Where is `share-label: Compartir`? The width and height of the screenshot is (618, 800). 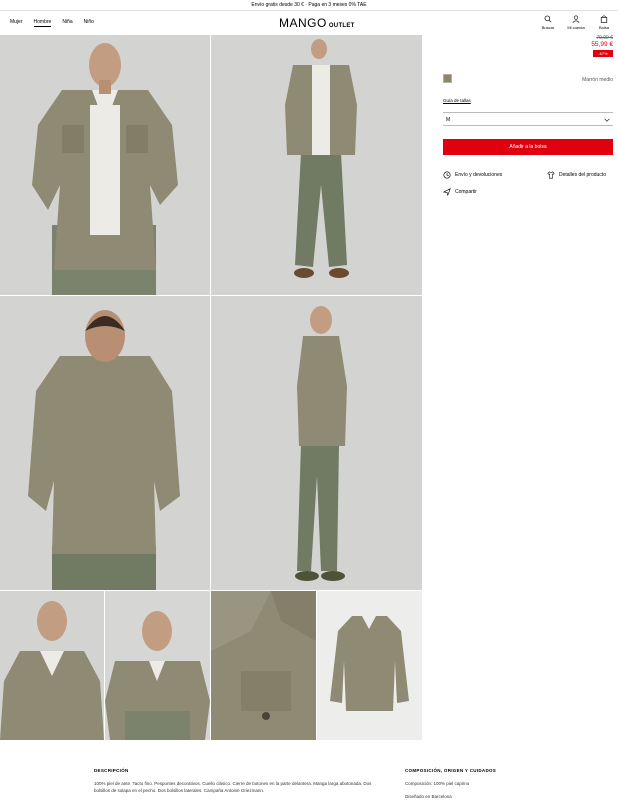 share-label: Compartir is located at coordinates (466, 192).